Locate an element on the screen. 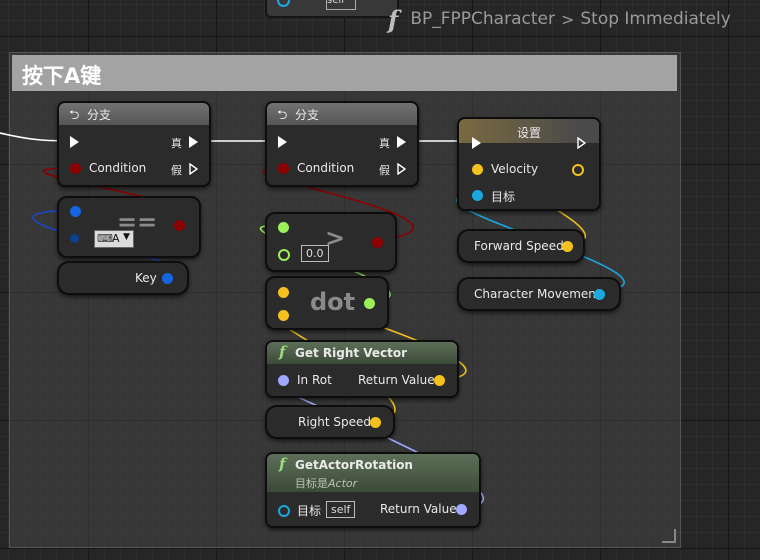 Image resolution: width=760 pixels, height=560 pixels. branch-node-2: ⮌ 分支 真 Condition 假 is located at coordinates (342, 144).